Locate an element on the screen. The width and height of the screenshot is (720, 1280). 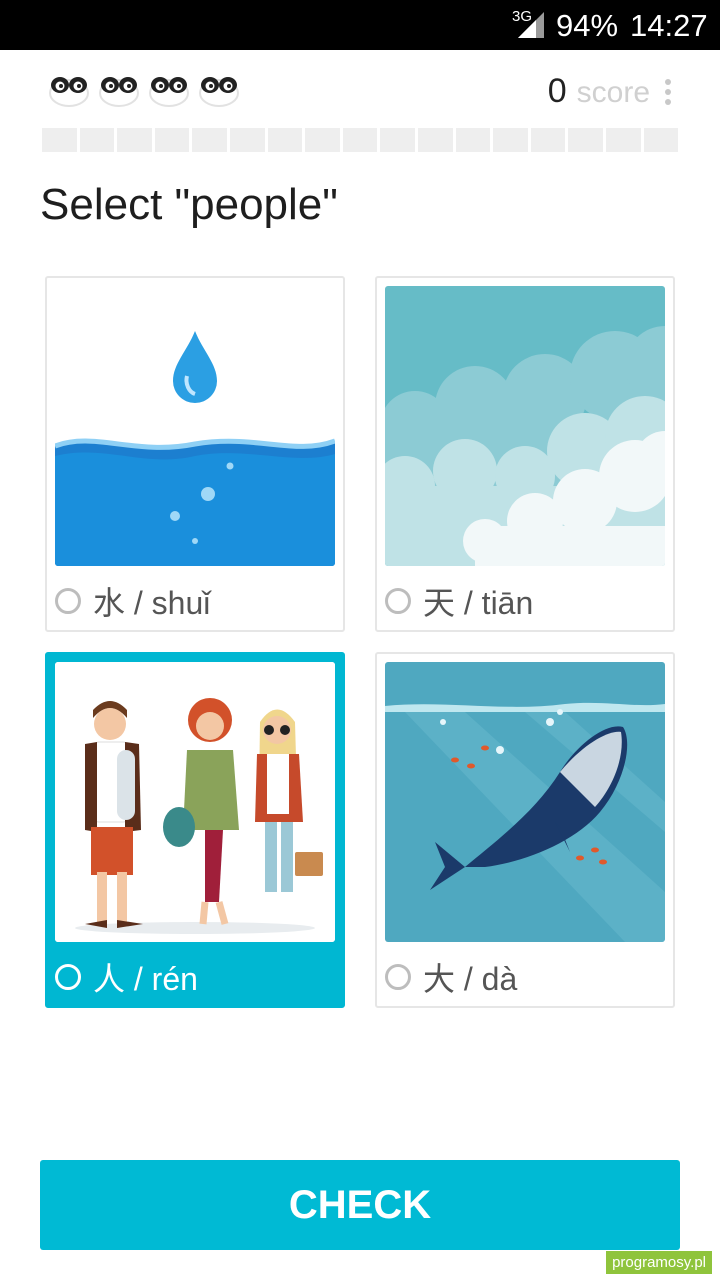
answer-option-water: 水 / shuǐ is located at coordinates (132, 601).